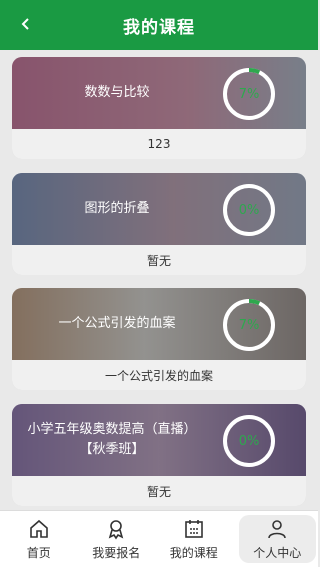  Describe the element at coordinates (277, 552) in the screenshot. I see `tab-label: 个人中心` at that location.